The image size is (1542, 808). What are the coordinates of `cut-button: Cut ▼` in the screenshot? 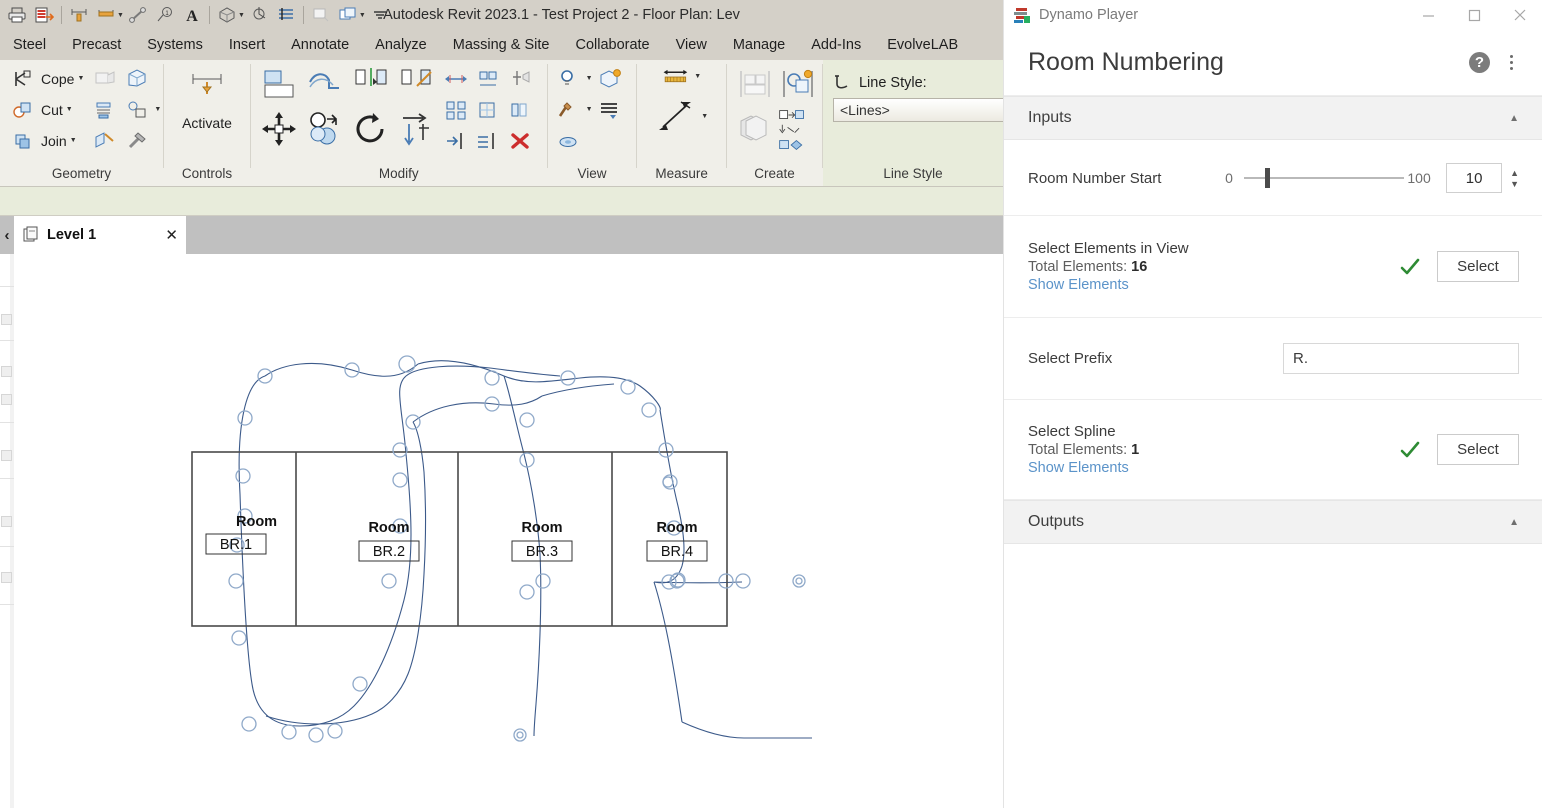 It's located at (46, 109).